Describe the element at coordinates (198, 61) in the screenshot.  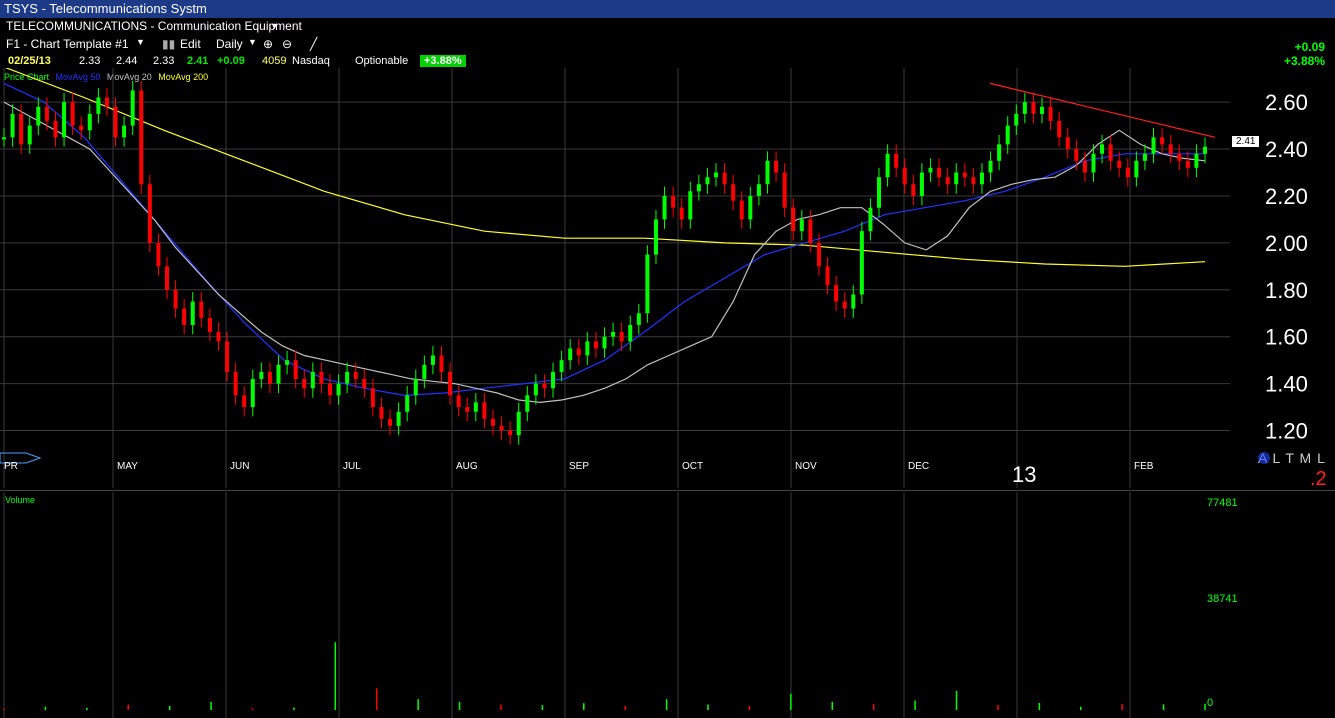
I see `quote-last: 2.41` at that location.